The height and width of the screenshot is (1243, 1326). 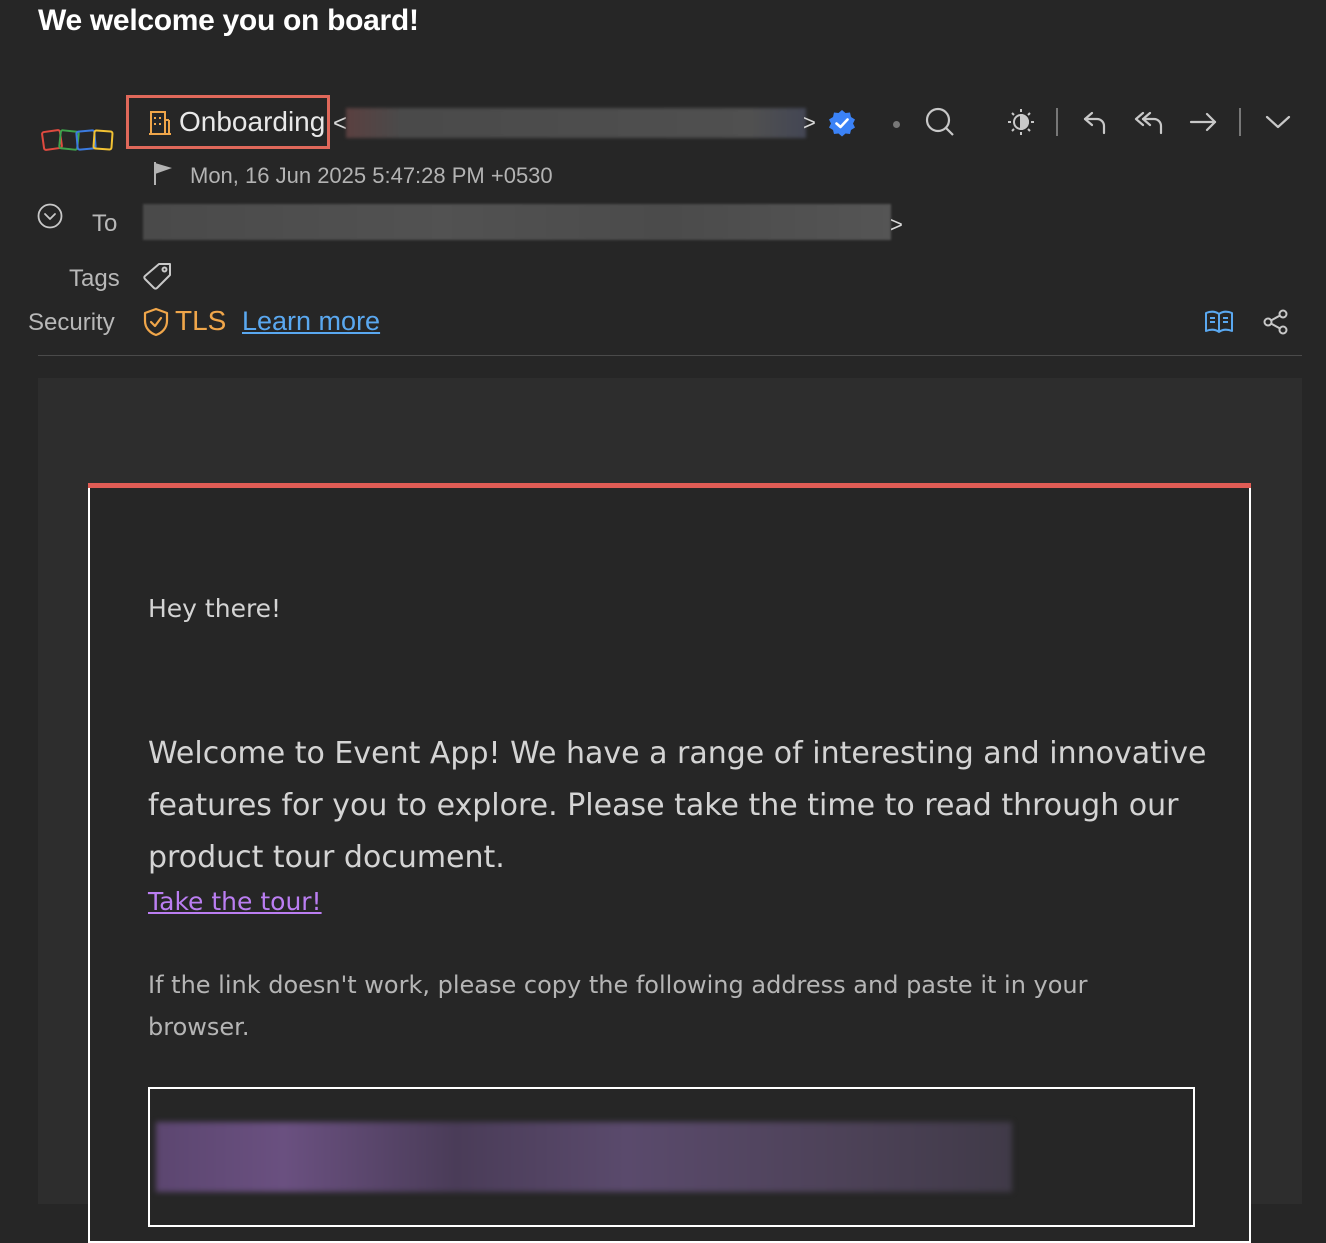 I want to click on tags-label: Tags, so click(x=94, y=278).